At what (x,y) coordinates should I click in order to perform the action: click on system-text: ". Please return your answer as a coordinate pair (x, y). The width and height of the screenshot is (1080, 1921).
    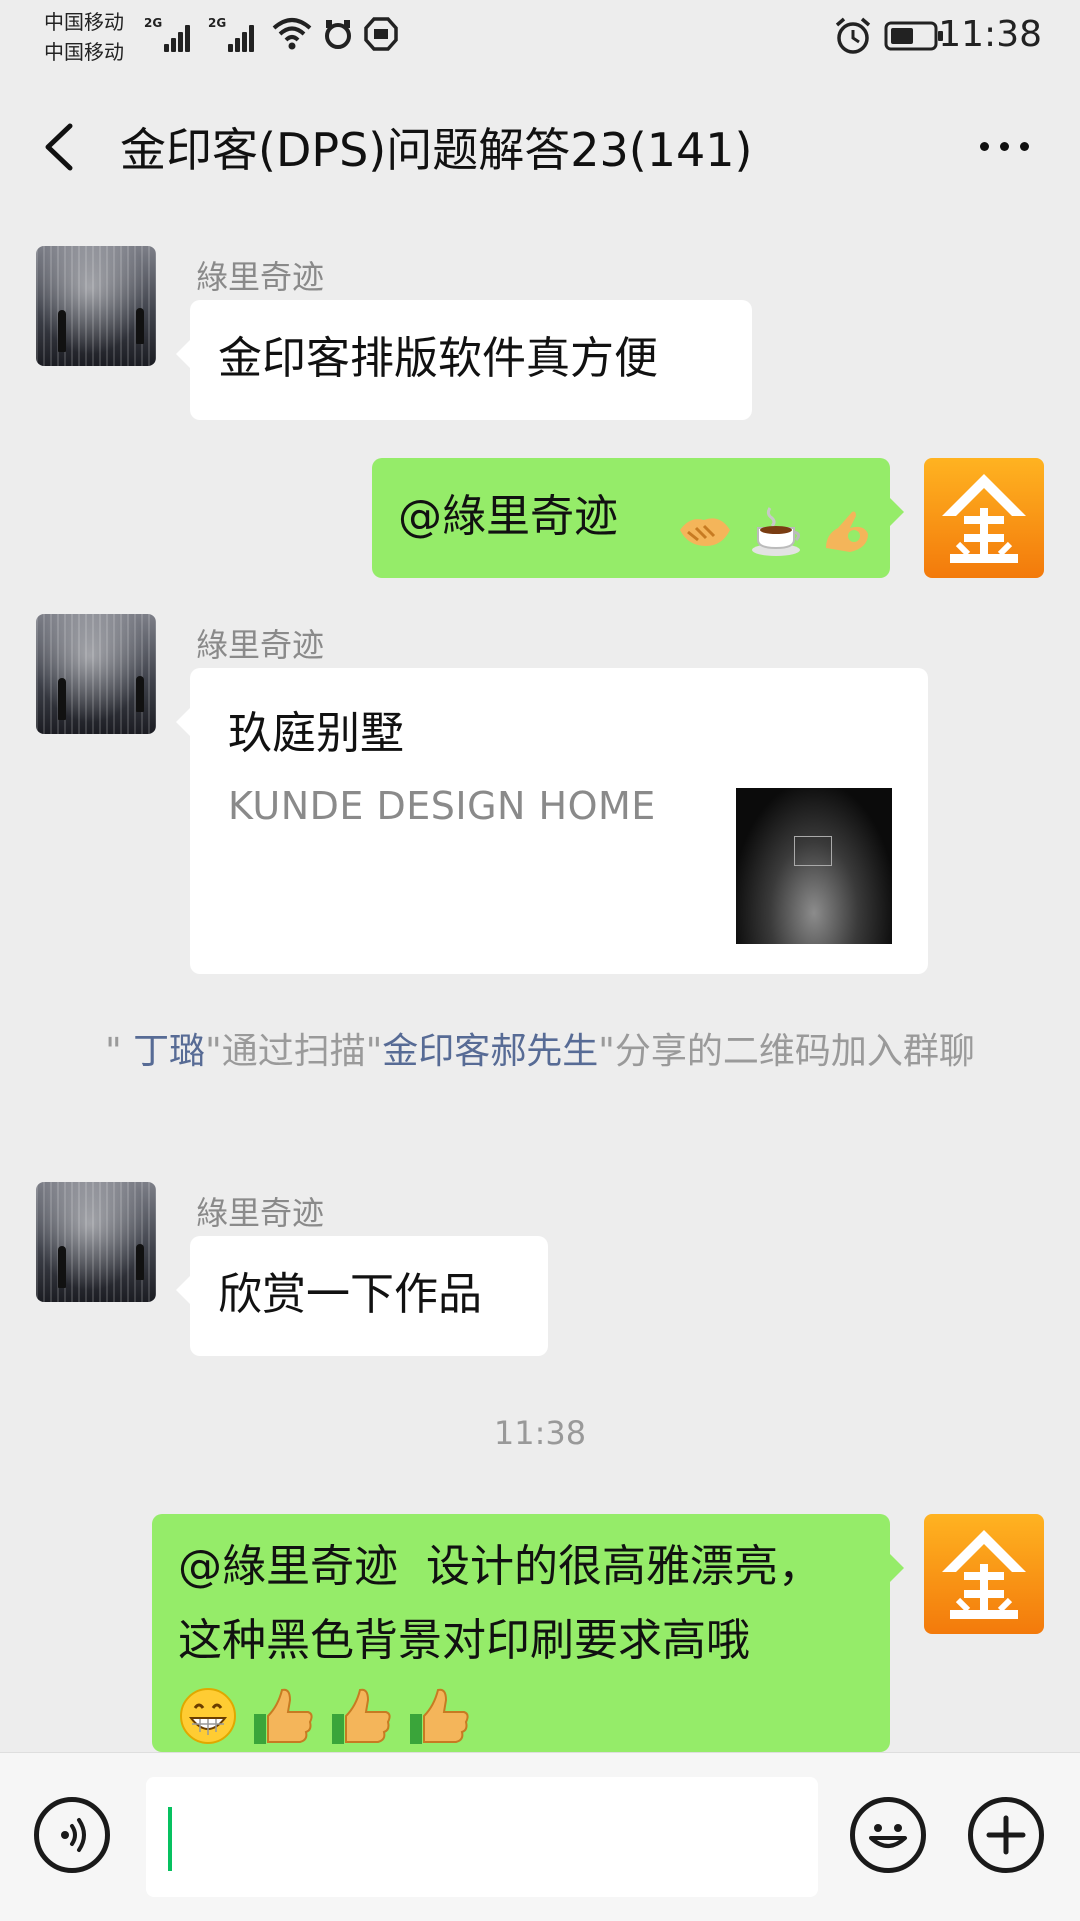
    Looking at the image, I should click on (113, 1051).